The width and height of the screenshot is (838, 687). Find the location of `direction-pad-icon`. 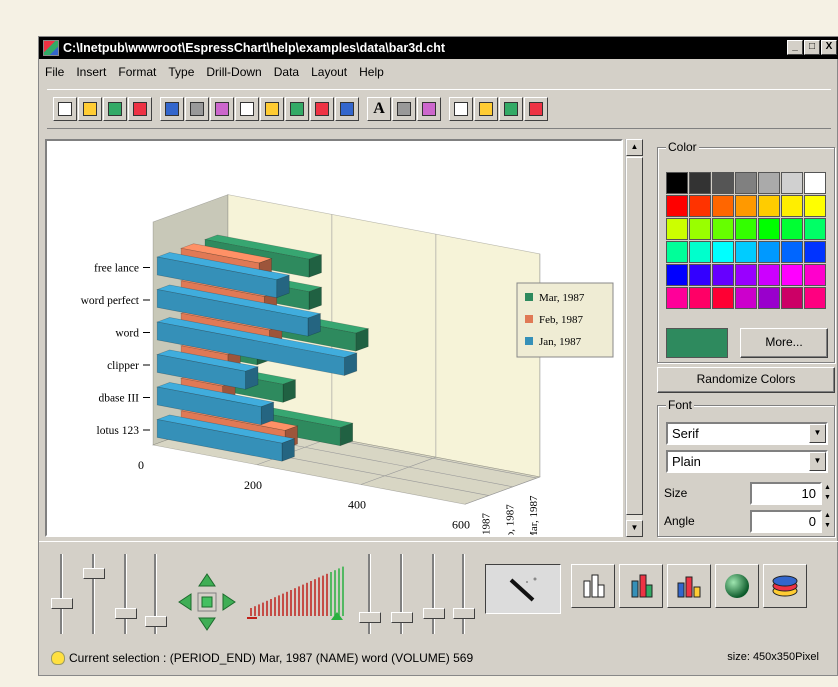

direction-pad-icon is located at coordinates (207, 602).